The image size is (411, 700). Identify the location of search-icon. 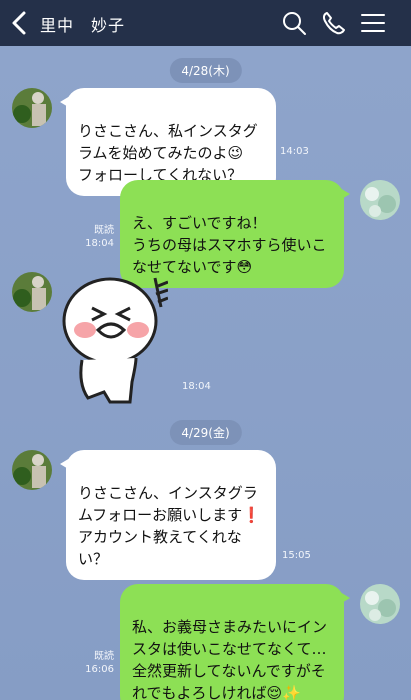
(294, 23).